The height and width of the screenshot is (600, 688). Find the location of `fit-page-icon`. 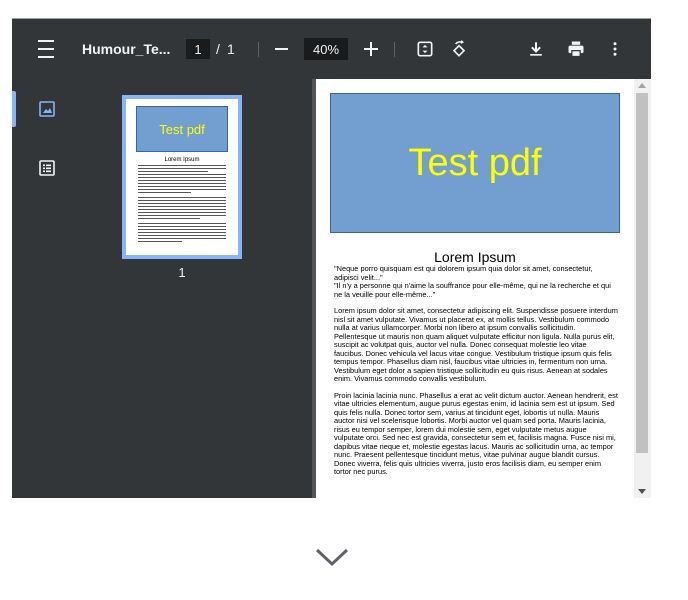

fit-page-icon is located at coordinates (425, 49).